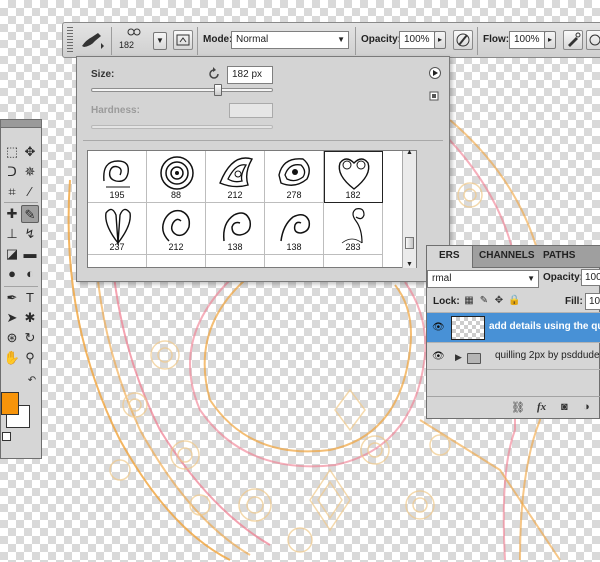  Describe the element at coordinates (30, 298) in the screenshot. I see `type-icon: T` at that location.